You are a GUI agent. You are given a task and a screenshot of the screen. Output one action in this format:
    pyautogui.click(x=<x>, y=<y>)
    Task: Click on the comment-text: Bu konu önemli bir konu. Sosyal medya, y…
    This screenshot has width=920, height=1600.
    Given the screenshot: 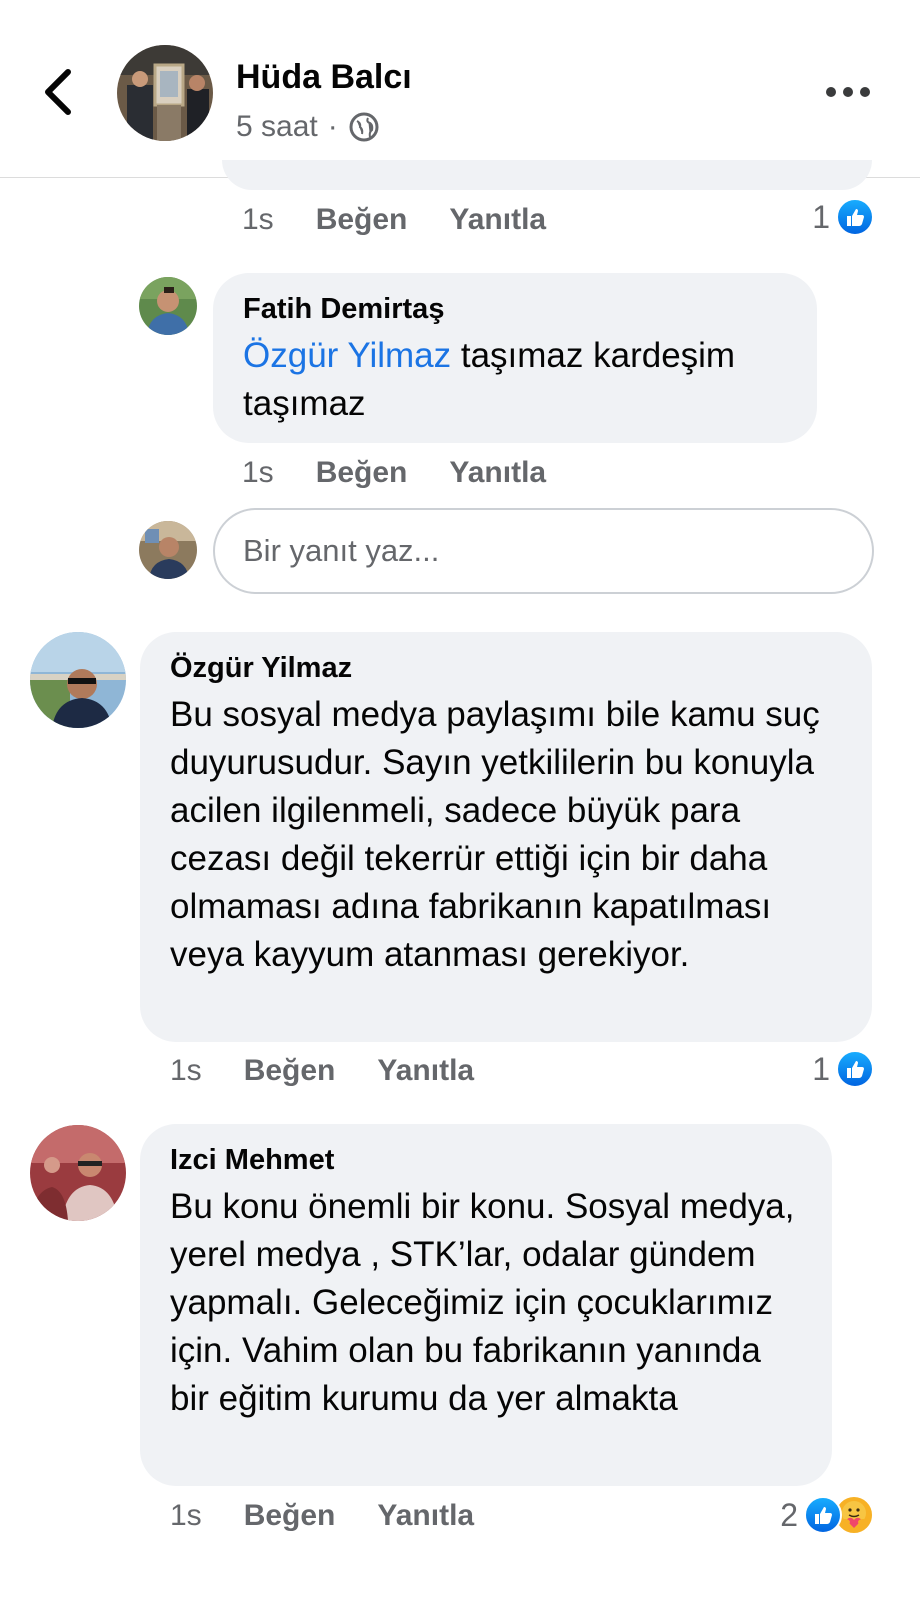 What is the action you would take?
    pyautogui.click(x=482, y=1302)
    